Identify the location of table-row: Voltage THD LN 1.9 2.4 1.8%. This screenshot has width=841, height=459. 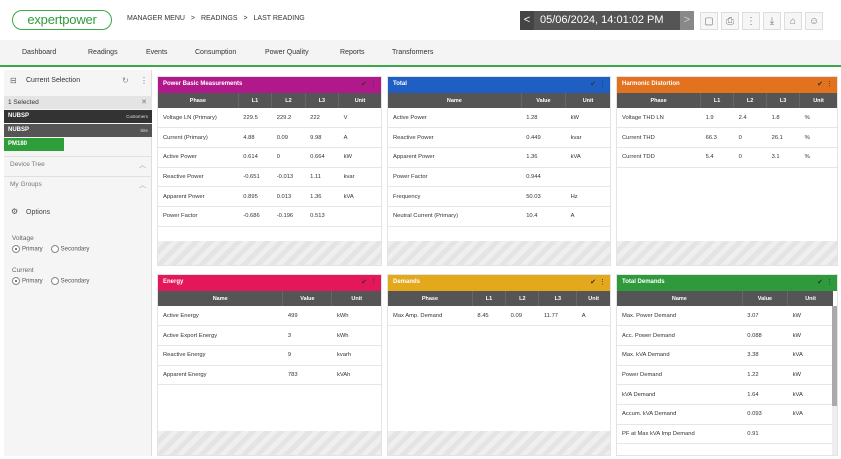
(727, 118).